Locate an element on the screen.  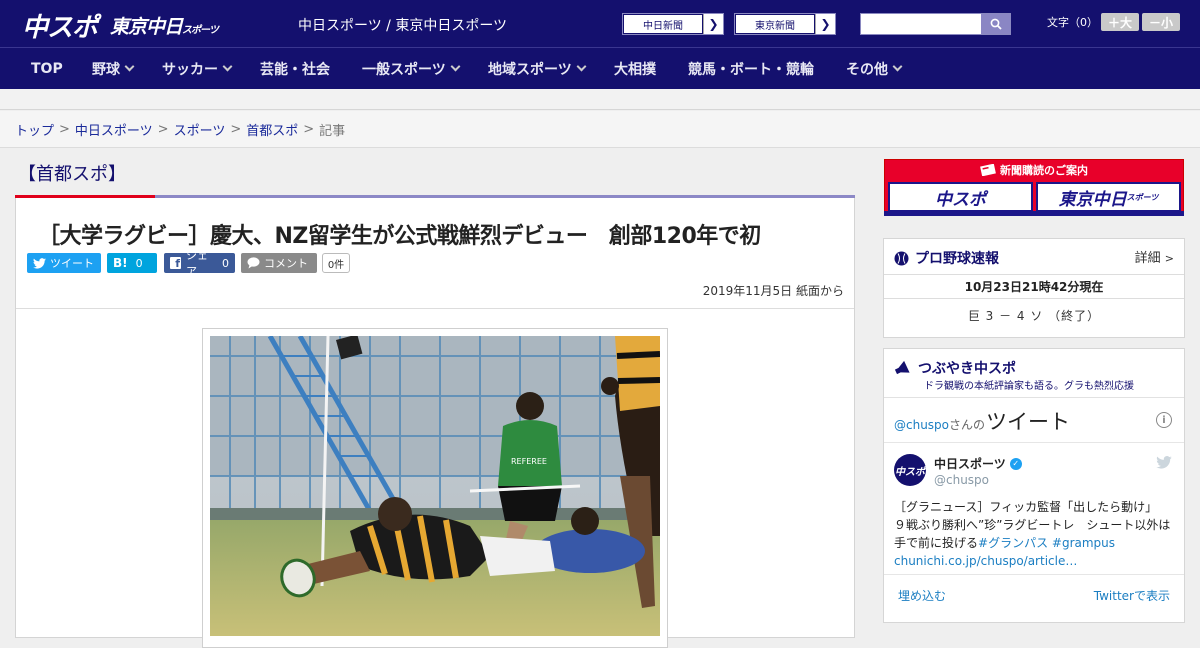
baseball-score-text: 巨 3 － 4 ソ （終了） is located at coordinates (1034, 316).